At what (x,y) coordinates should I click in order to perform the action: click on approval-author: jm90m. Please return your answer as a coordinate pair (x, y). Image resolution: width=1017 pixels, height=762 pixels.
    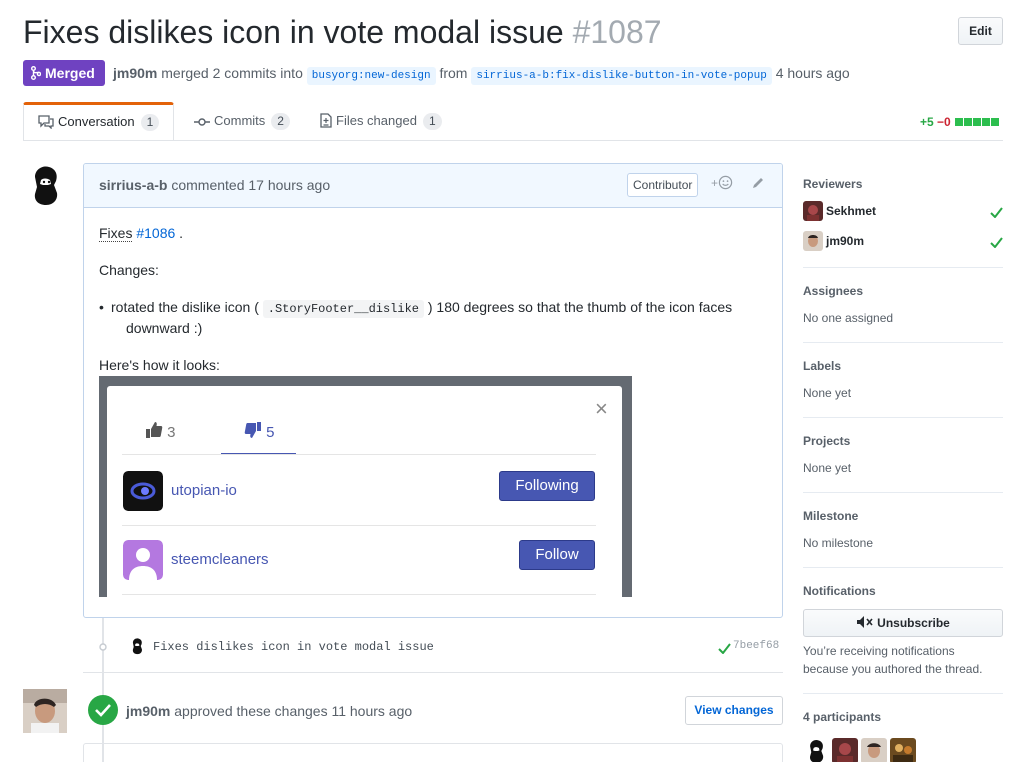
    Looking at the image, I should click on (148, 711).